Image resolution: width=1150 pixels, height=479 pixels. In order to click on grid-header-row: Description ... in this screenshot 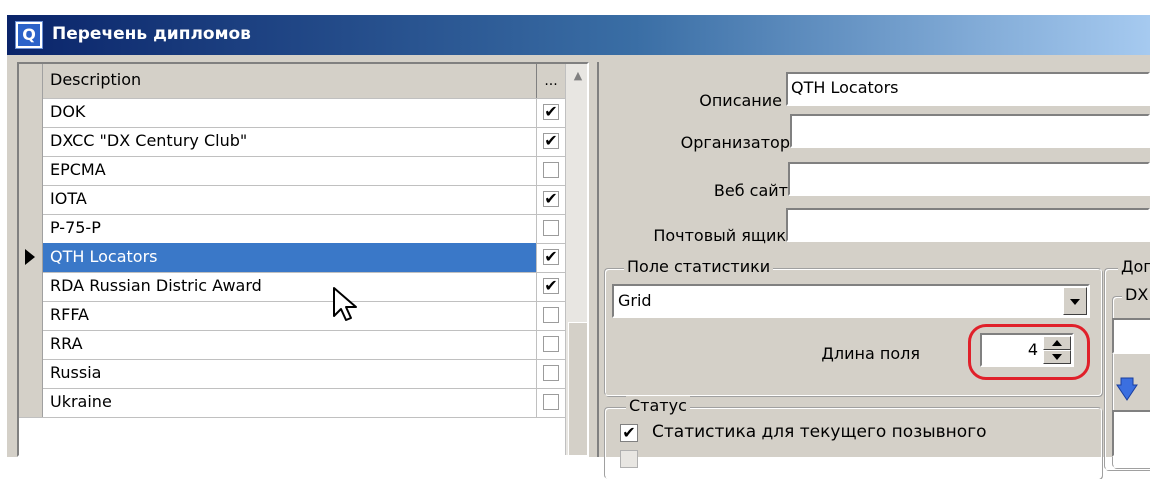, I will do `click(292, 81)`.